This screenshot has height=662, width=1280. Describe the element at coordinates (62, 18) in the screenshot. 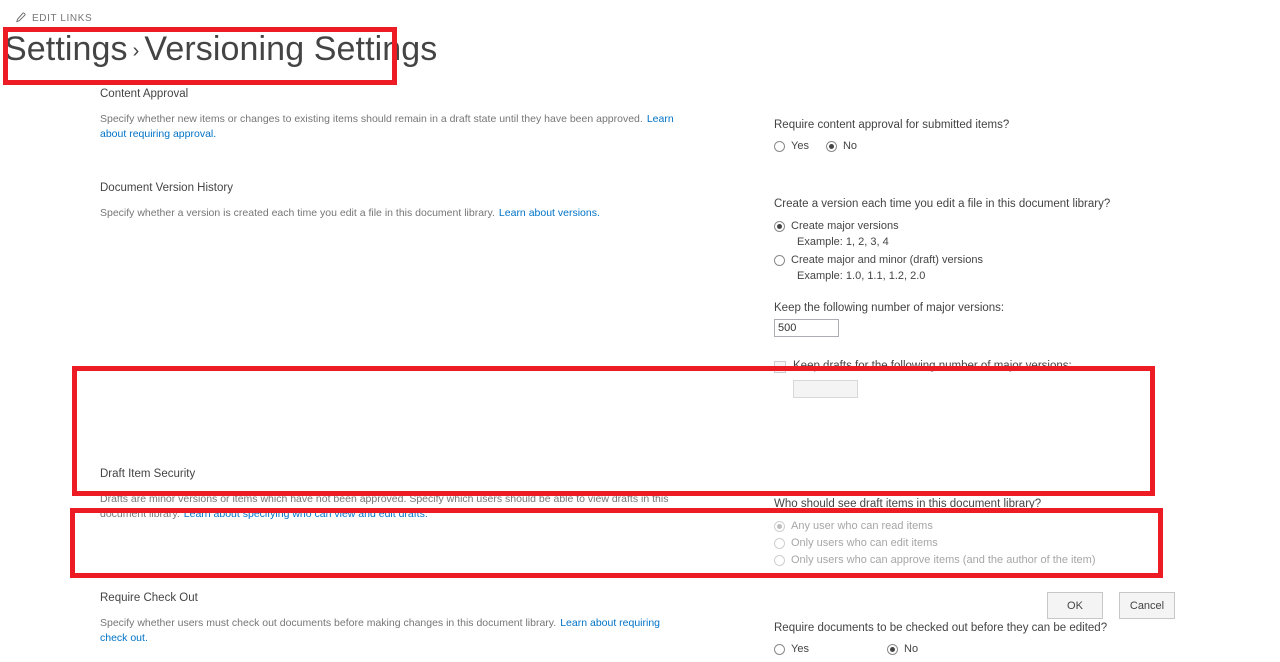

I see `edit-links-label: EDIT LINKS` at that location.